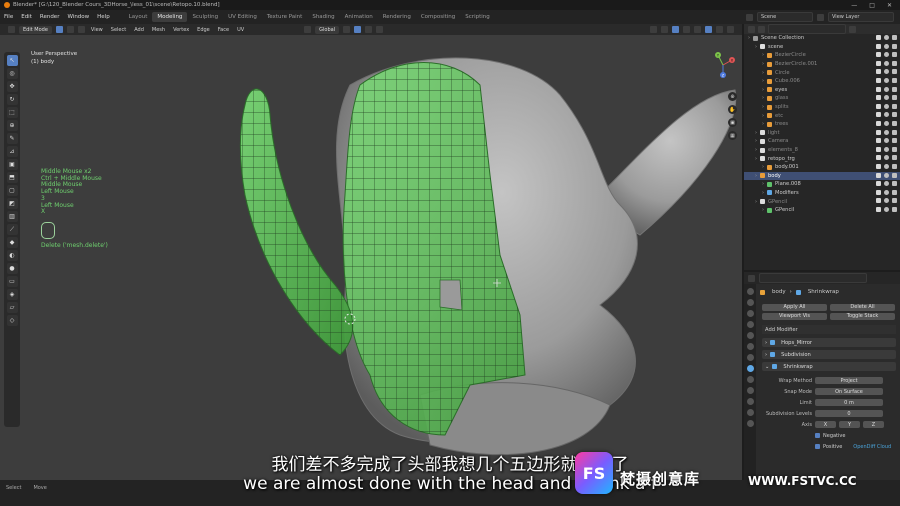 The height and width of the screenshot is (506, 900). I want to click on menu-edge: Edge, so click(203, 30).